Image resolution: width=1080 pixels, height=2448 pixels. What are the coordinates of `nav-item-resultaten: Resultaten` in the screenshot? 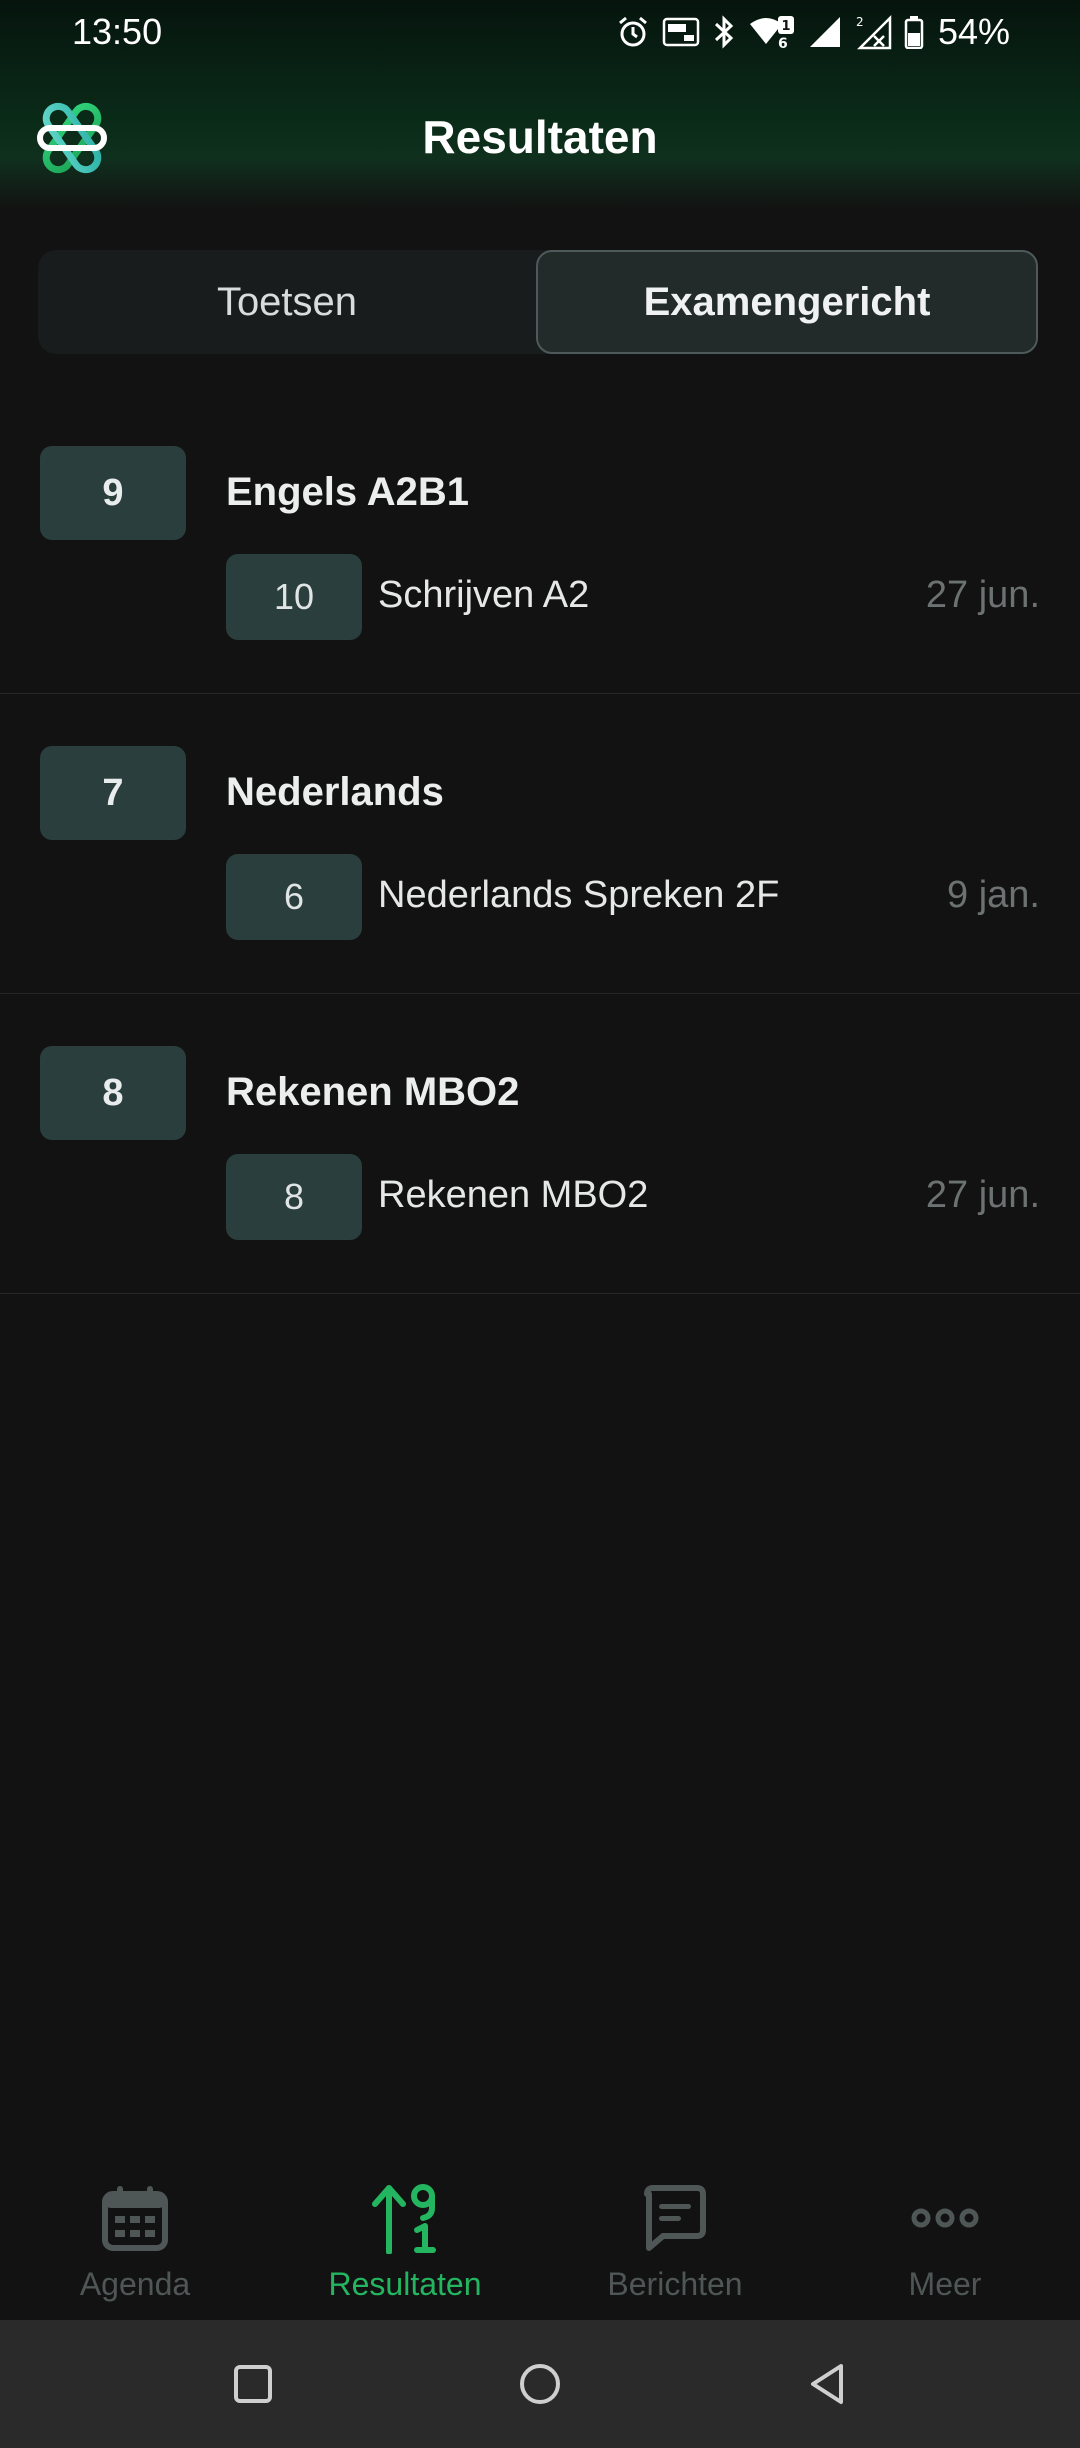 It's located at (405, 2240).